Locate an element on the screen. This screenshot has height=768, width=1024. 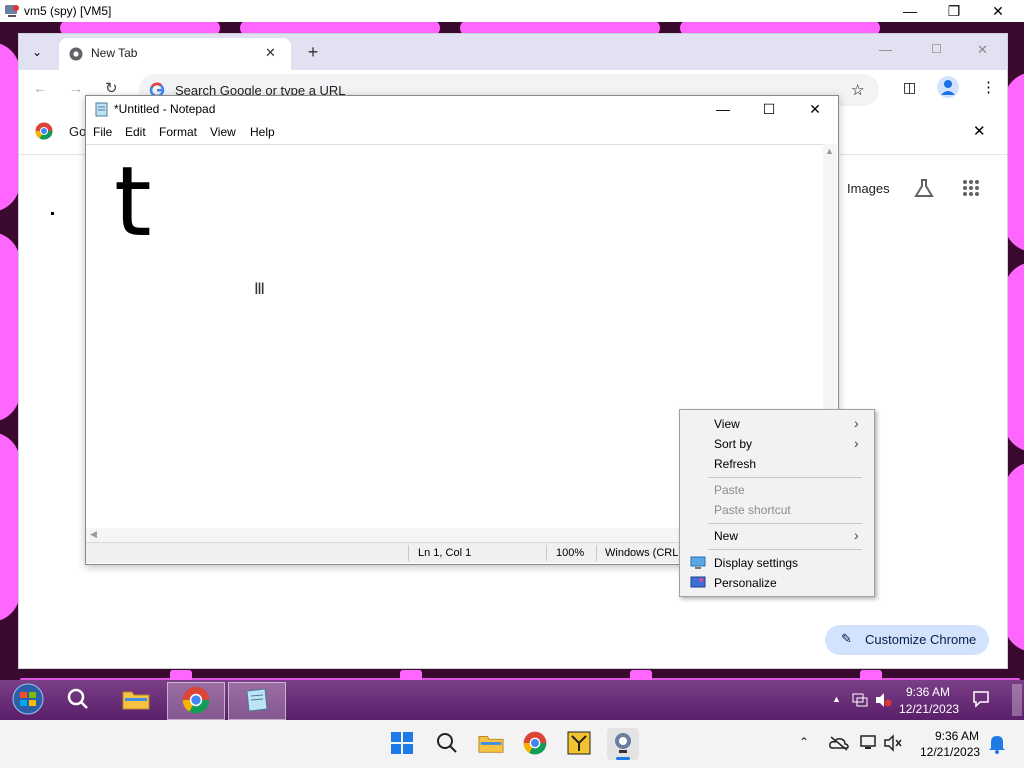
vm-viewer-icon is located at coordinates (623, 744).